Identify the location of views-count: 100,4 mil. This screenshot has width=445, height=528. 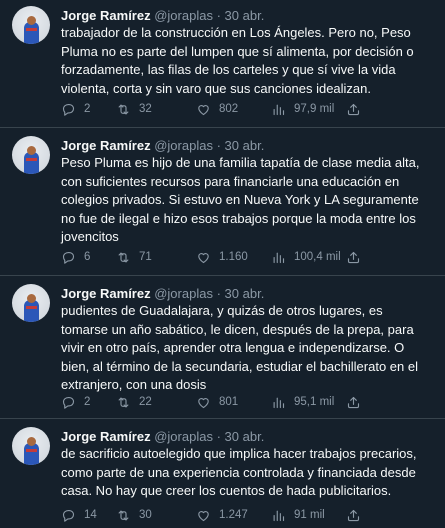
(317, 257).